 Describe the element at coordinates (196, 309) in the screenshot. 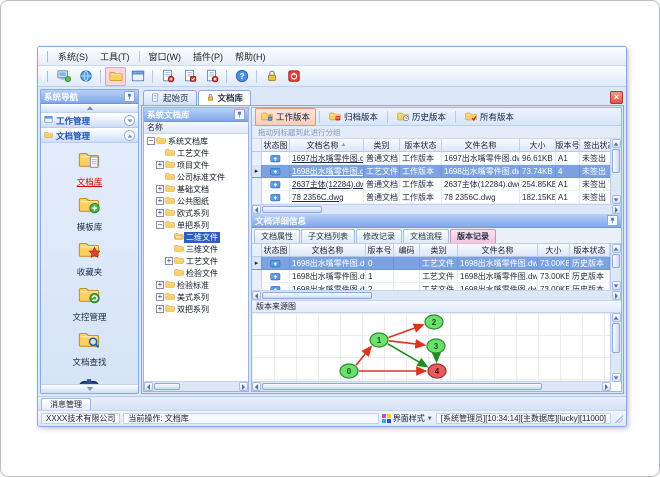

I see `tree-node-双把系列: + 双把系列` at that location.